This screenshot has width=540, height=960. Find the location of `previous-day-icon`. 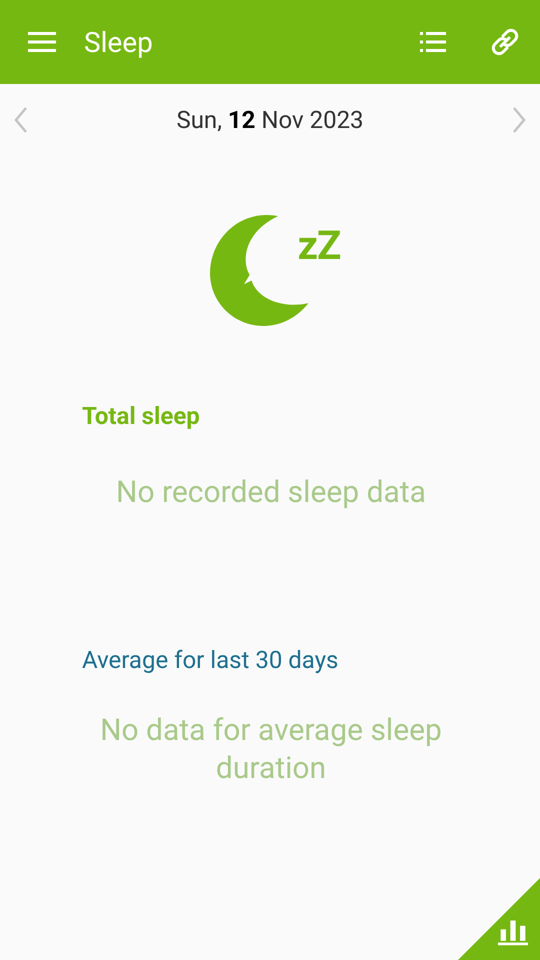

previous-day-icon is located at coordinates (21, 120).